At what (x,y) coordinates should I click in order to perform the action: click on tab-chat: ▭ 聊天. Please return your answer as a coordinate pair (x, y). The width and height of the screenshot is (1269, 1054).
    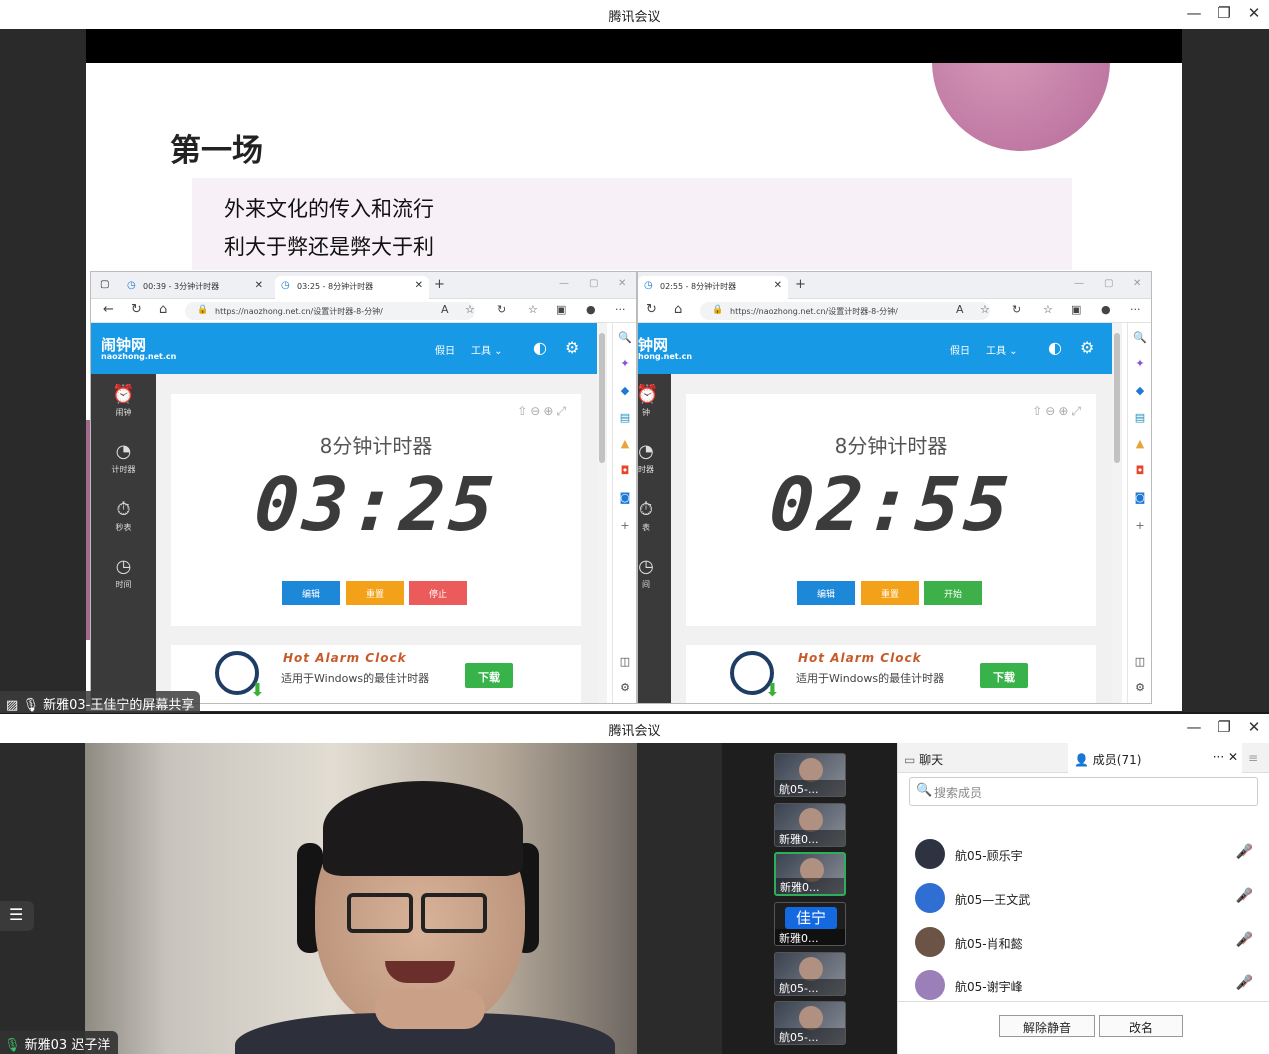
    Looking at the image, I should click on (983, 758).